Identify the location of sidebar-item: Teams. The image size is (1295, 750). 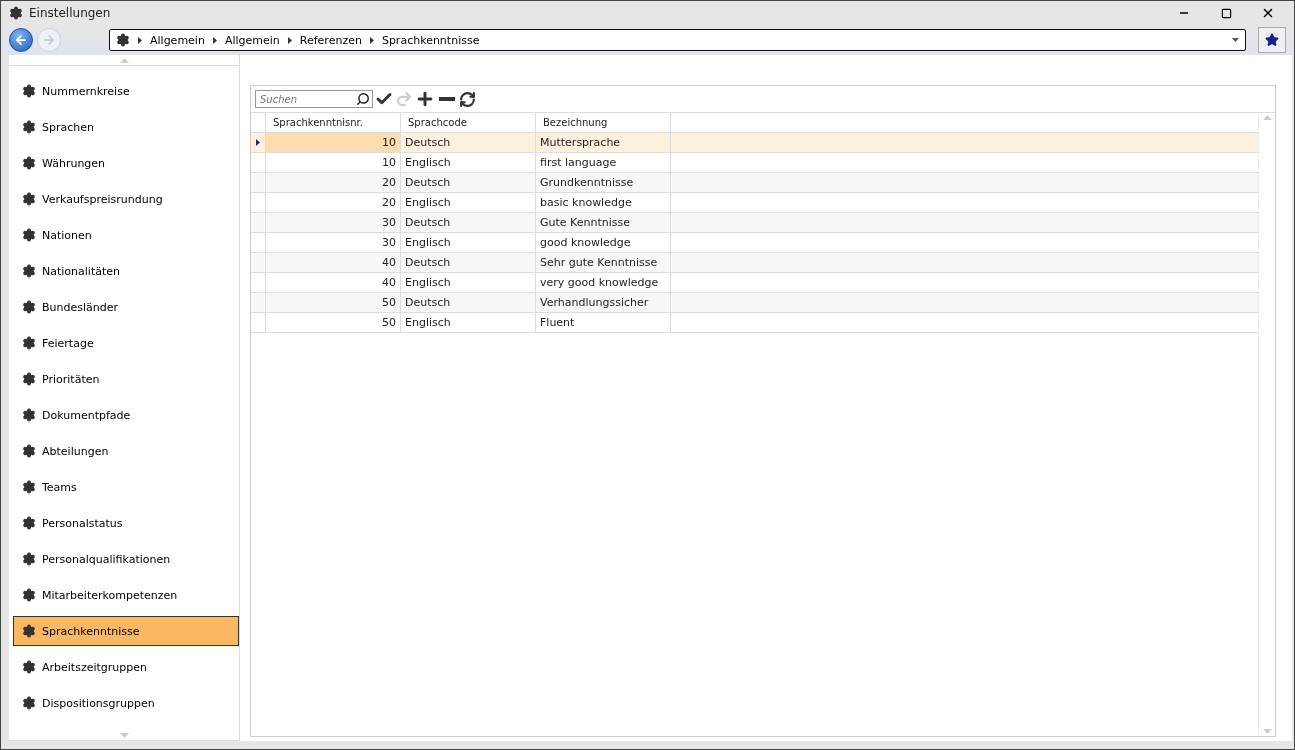
(126, 487).